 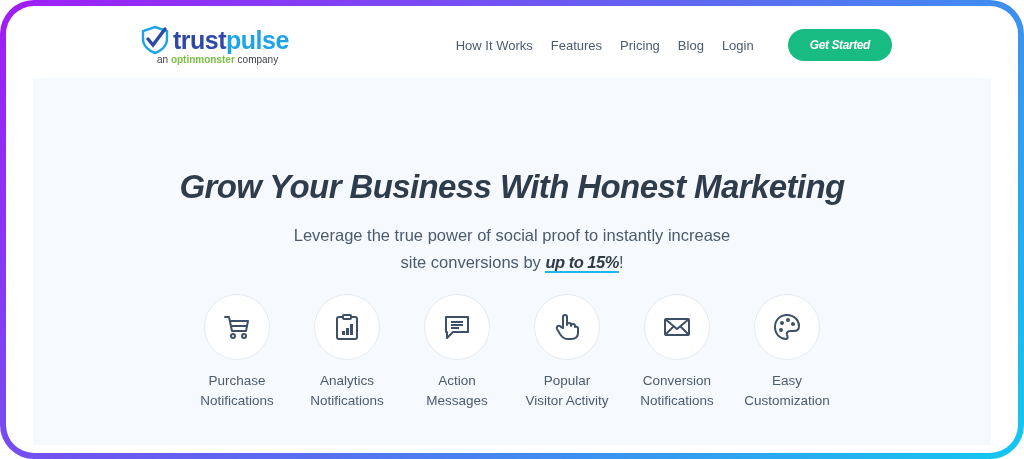 What do you see at coordinates (237, 391) in the screenshot?
I see `feature-label: Purchase Notifications` at bounding box center [237, 391].